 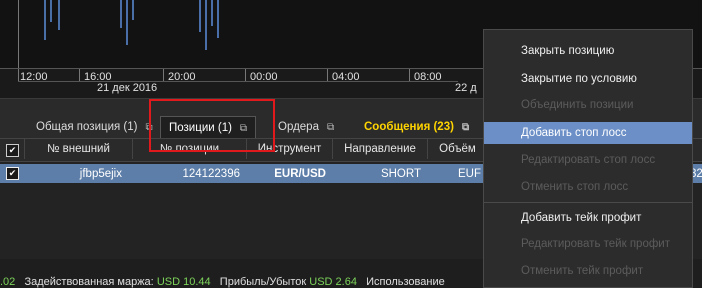 What do you see at coordinates (575, 187) in the screenshot?
I see `menu-item-cancel-stop-loss: Отменить стоп лосс` at bounding box center [575, 187].